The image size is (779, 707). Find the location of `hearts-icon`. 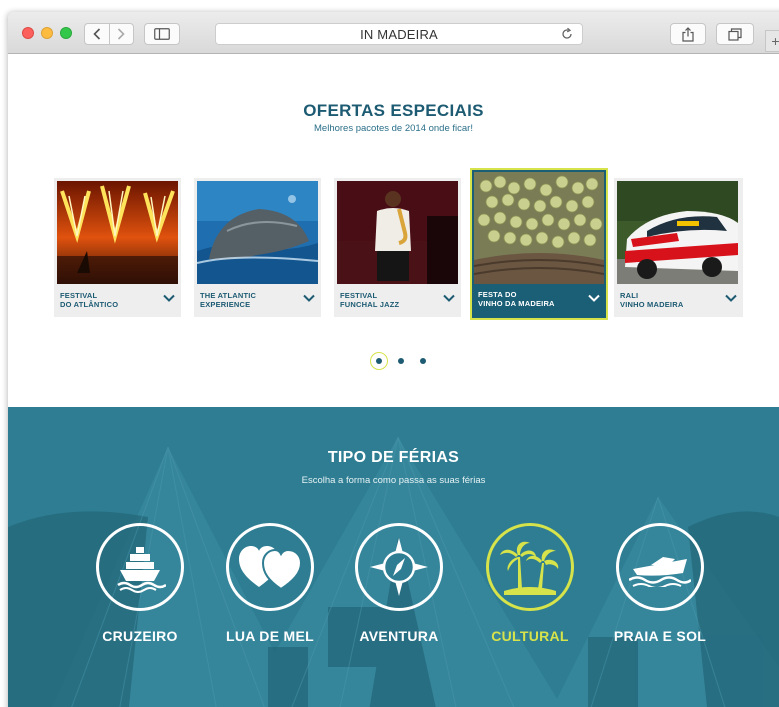

hearts-icon is located at coordinates (270, 568).